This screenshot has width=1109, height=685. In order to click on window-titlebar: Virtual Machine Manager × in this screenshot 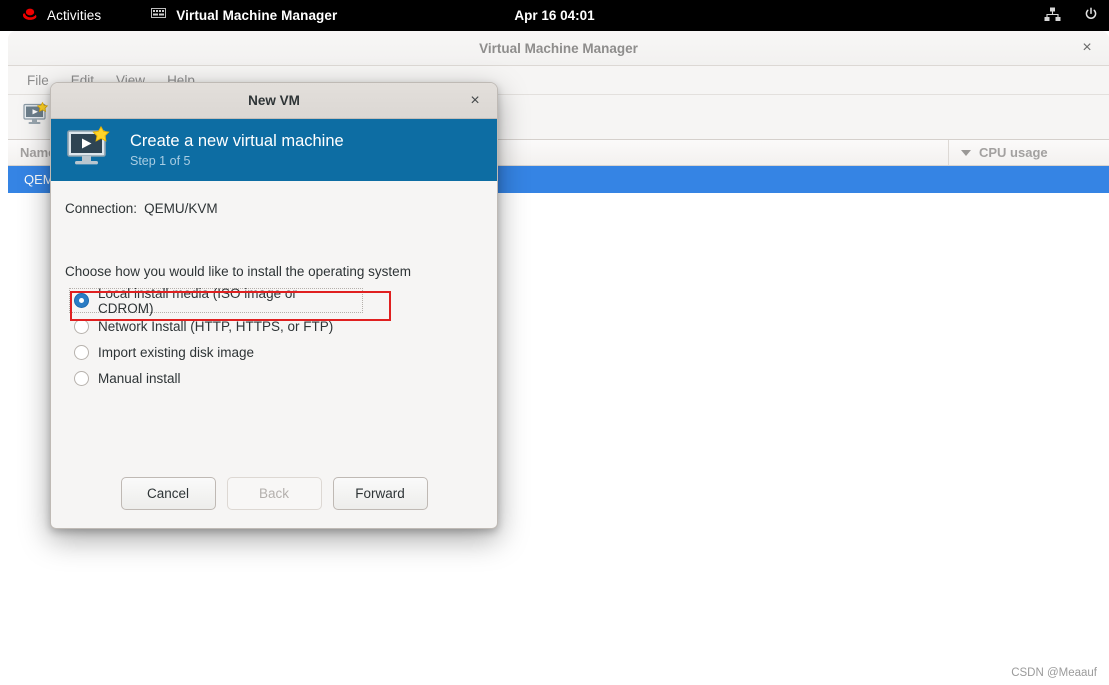, I will do `click(558, 48)`.